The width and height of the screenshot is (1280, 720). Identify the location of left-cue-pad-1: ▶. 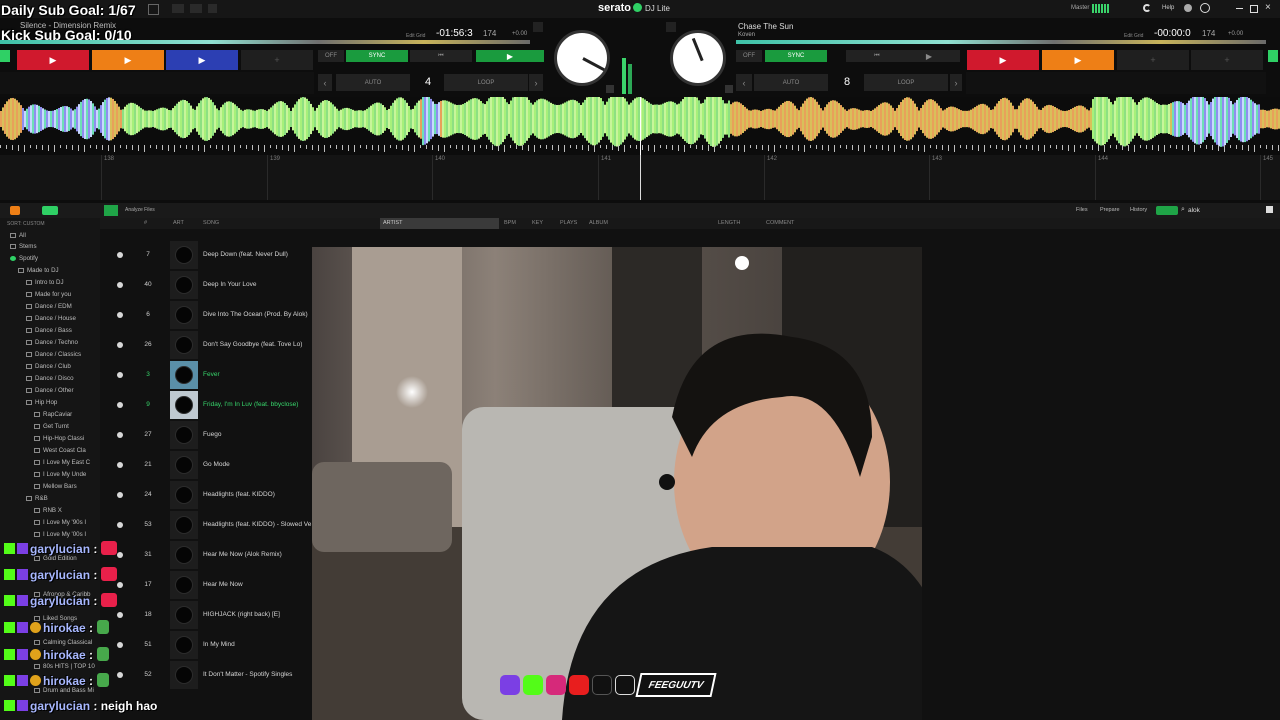
(53, 60).